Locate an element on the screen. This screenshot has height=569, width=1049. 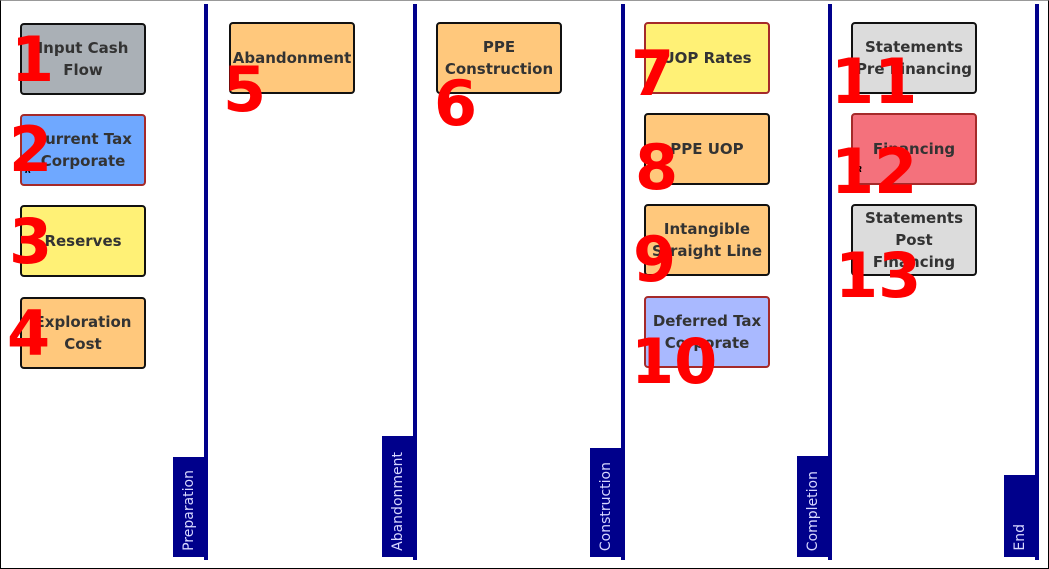
step-label: PPE UOP is located at coordinates (707, 149).